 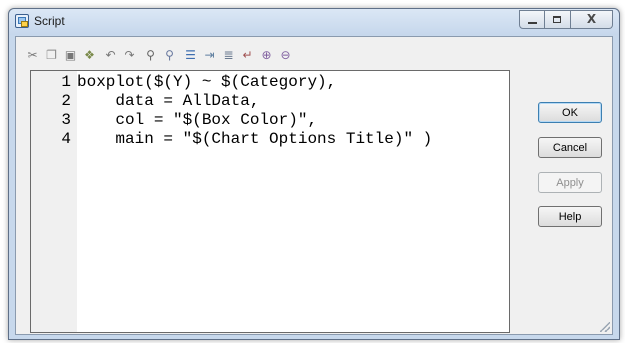 What do you see at coordinates (150, 55) in the screenshot?
I see `find-icon: ⚲` at bounding box center [150, 55].